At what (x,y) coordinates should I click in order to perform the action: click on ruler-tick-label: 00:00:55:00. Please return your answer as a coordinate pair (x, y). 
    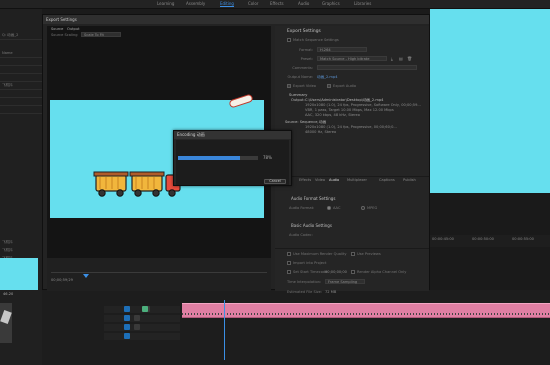
    Looking at the image, I should click on (523, 239).